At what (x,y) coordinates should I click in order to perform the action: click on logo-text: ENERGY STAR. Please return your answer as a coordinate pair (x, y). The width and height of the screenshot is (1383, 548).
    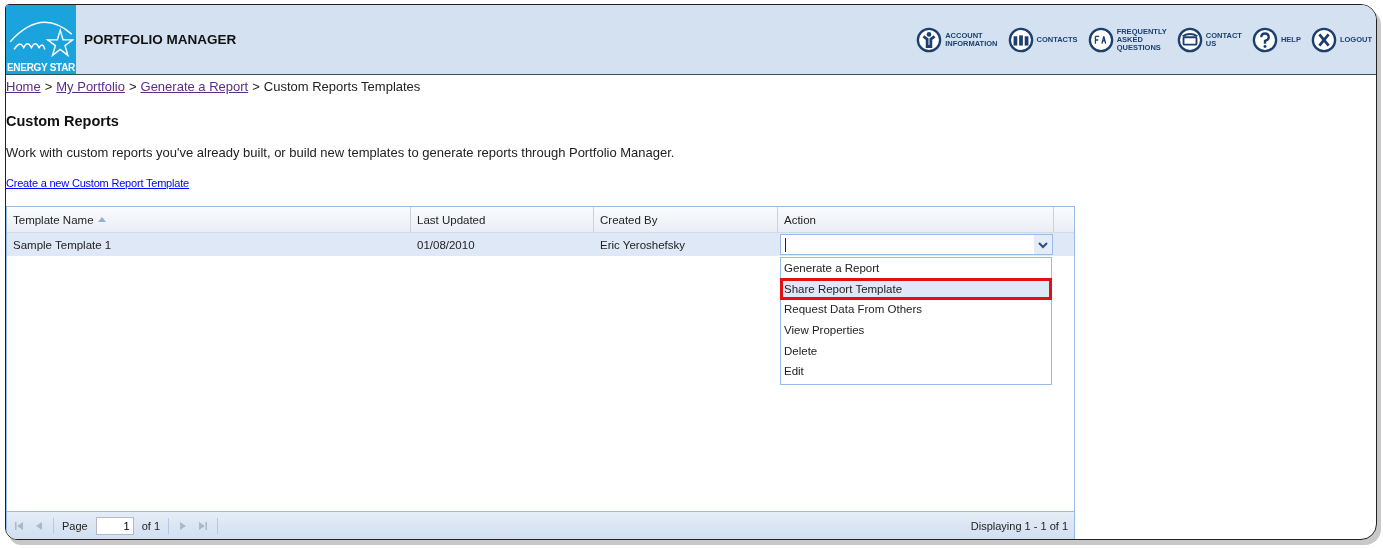
    Looking at the image, I should click on (41, 67).